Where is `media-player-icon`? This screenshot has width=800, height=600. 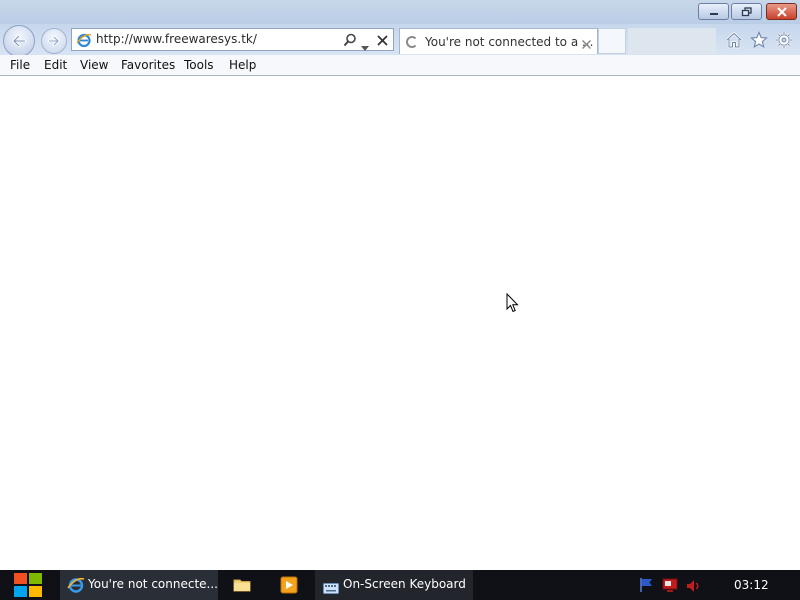
media-player-icon is located at coordinates (289, 587).